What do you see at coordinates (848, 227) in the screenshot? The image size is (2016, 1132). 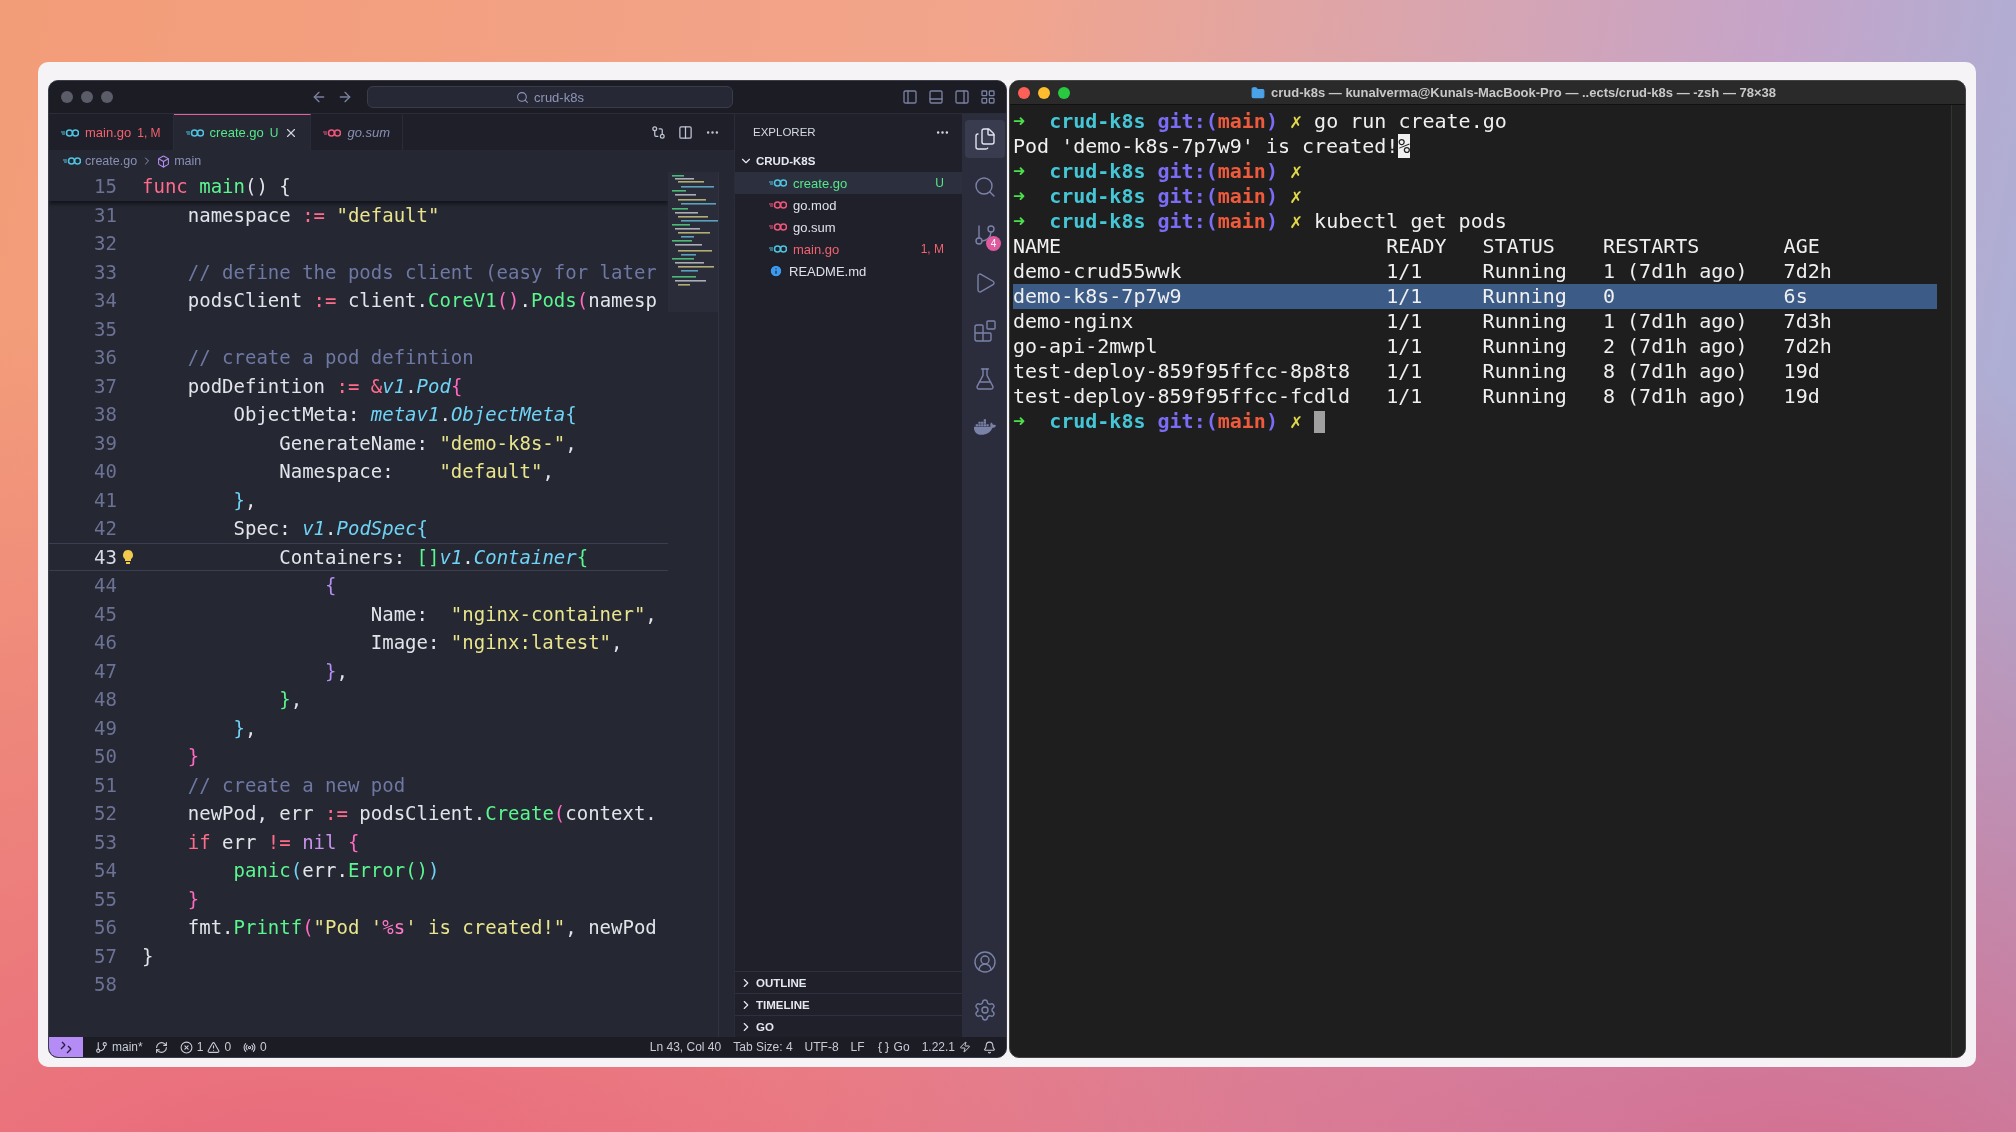 I see `file-item: go.sum` at bounding box center [848, 227].